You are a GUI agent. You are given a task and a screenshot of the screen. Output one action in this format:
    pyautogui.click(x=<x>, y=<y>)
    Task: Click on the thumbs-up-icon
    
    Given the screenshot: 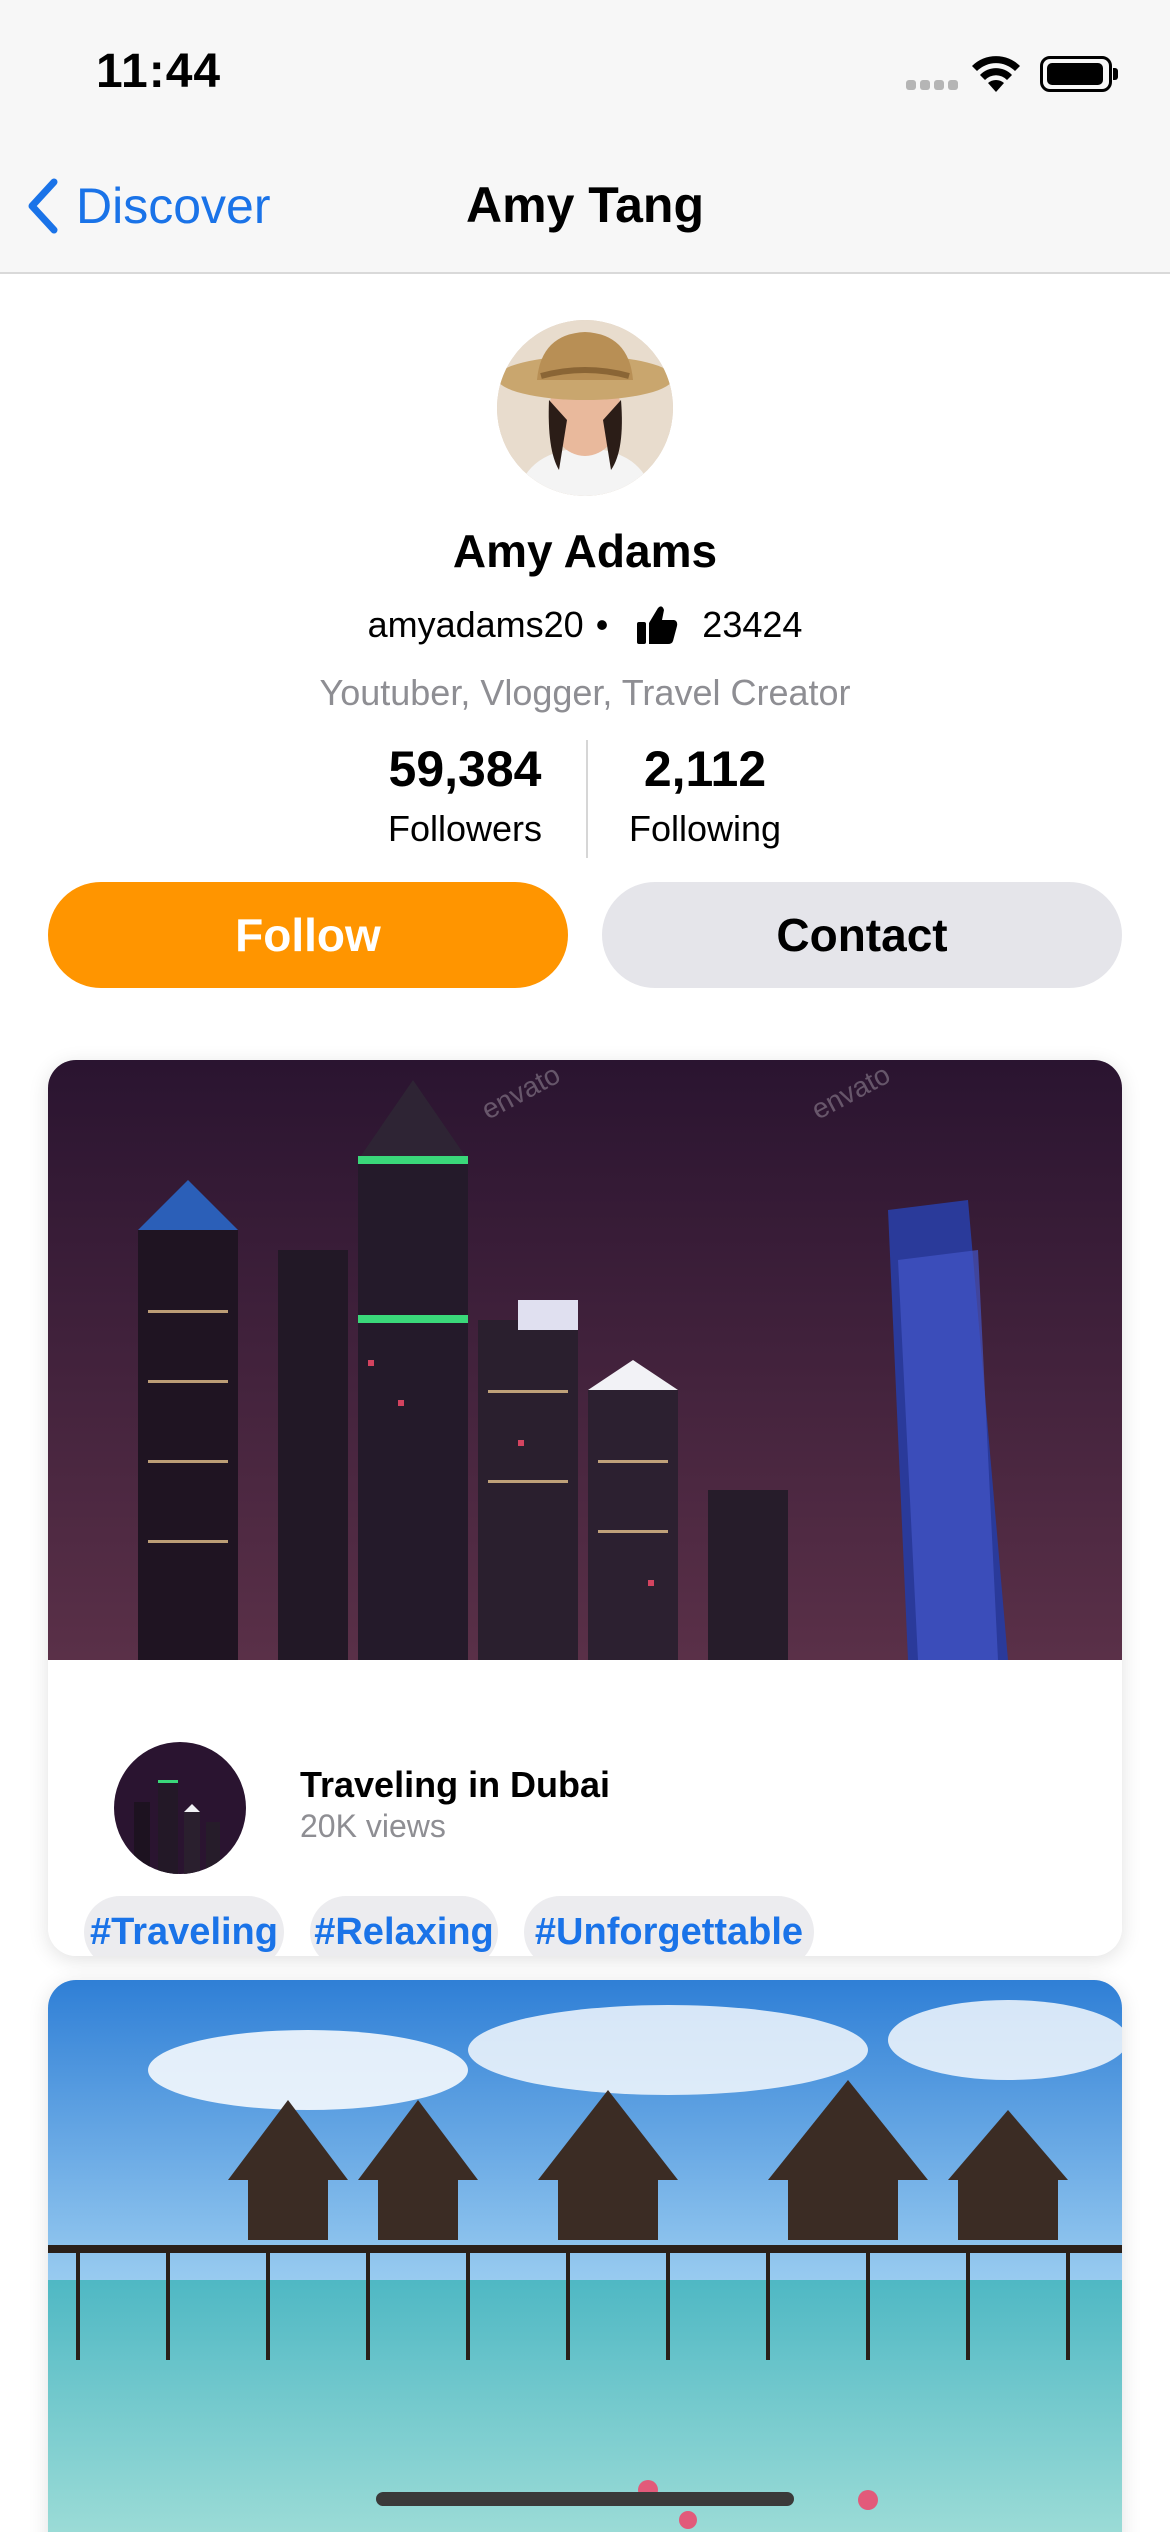 What is the action you would take?
    pyautogui.click(x=657, y=625)
    